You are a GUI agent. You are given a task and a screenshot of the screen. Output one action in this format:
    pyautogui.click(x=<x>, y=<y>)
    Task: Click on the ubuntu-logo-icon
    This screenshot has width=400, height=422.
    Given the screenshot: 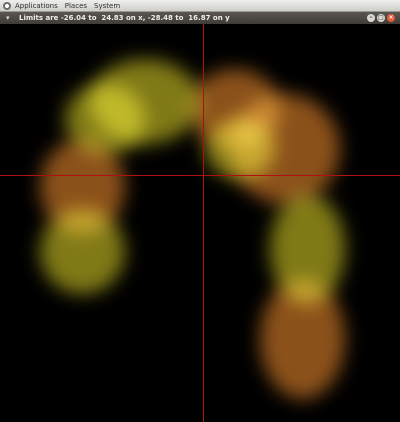 What is the action you would take?
    pyautogui.click(x=7, y=5)
    